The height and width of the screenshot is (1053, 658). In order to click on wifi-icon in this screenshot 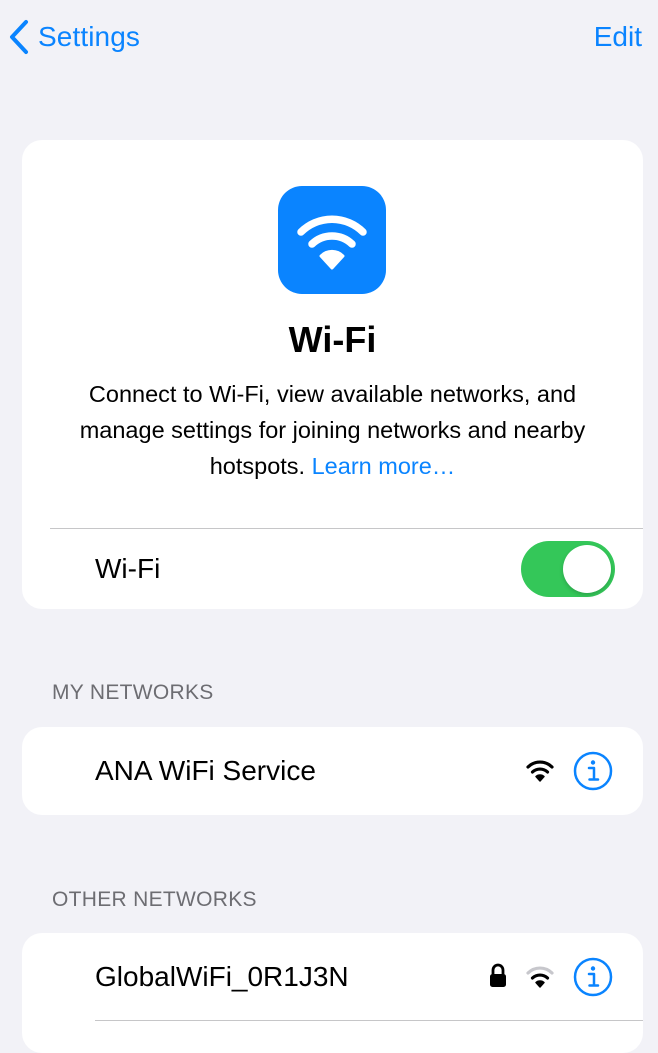, I will do `click(332, 242)`.